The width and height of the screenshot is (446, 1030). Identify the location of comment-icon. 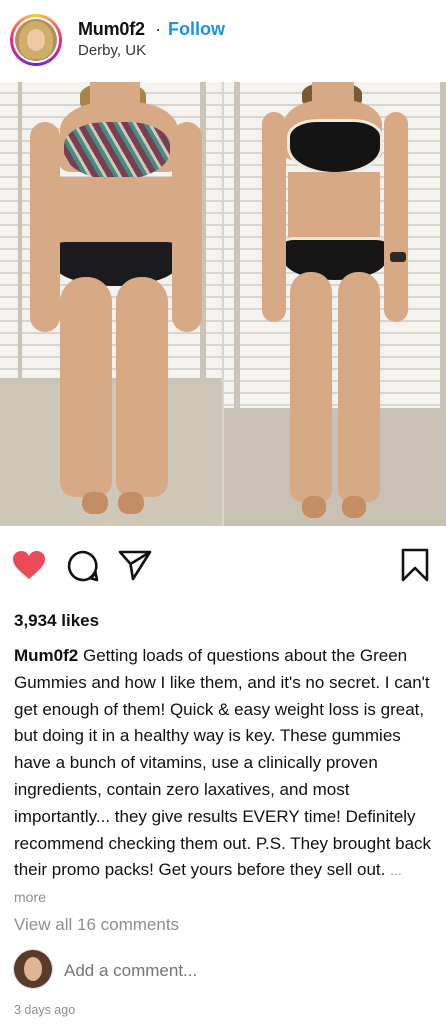
(83, 568).